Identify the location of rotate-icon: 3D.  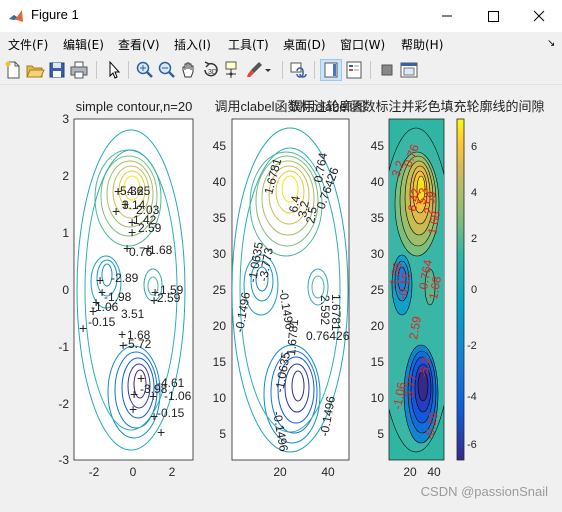
(211, 70).